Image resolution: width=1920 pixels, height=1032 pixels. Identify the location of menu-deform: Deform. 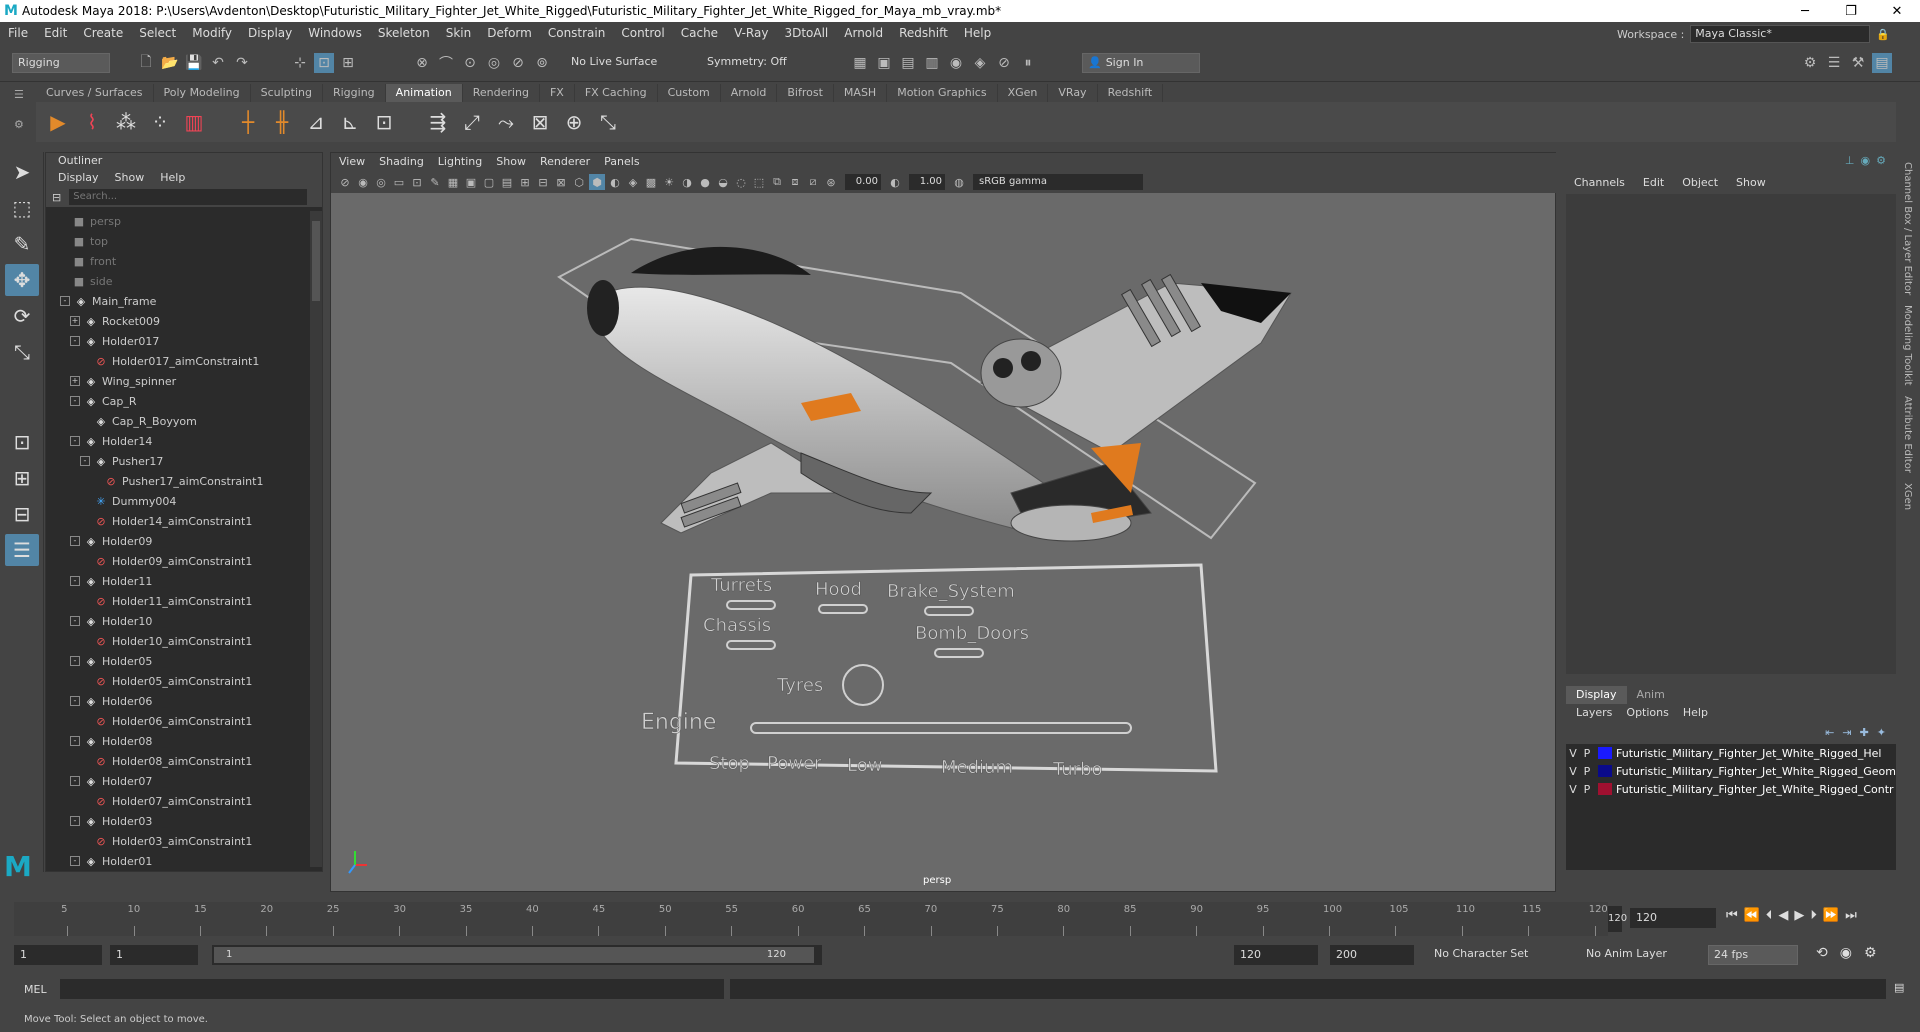
(509, 33).